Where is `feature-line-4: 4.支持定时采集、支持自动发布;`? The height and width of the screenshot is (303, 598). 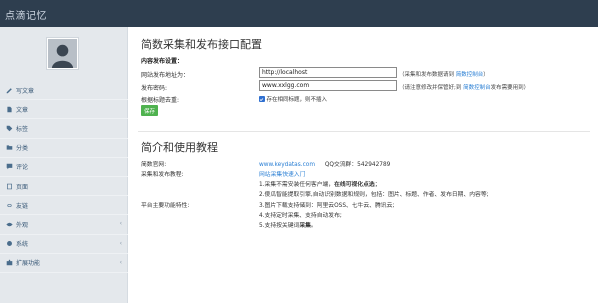
feature-line-4: 4.支持定时采集、支持自动发布; is located at coordinates (300, 214).